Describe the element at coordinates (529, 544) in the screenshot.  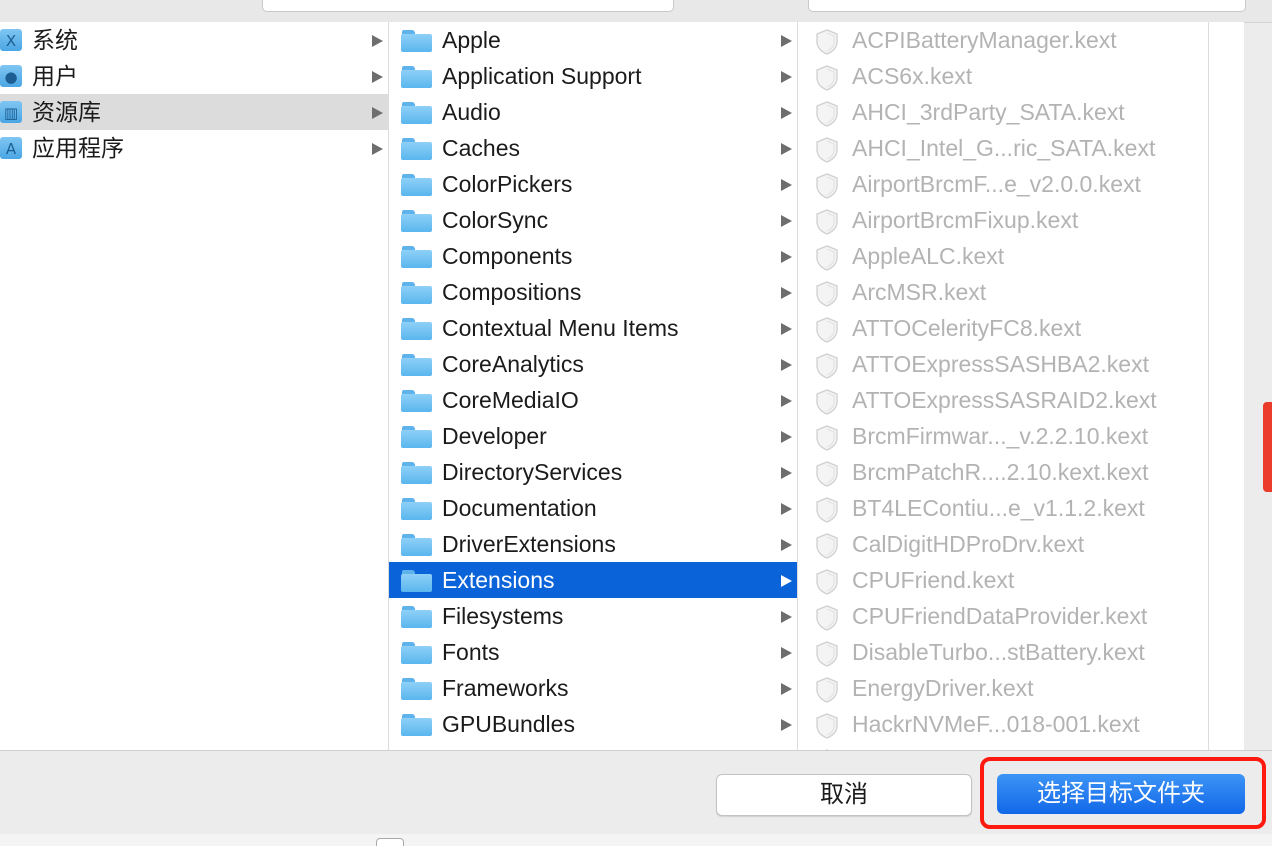
I see `folder-name: DriverExtensions` at that location.